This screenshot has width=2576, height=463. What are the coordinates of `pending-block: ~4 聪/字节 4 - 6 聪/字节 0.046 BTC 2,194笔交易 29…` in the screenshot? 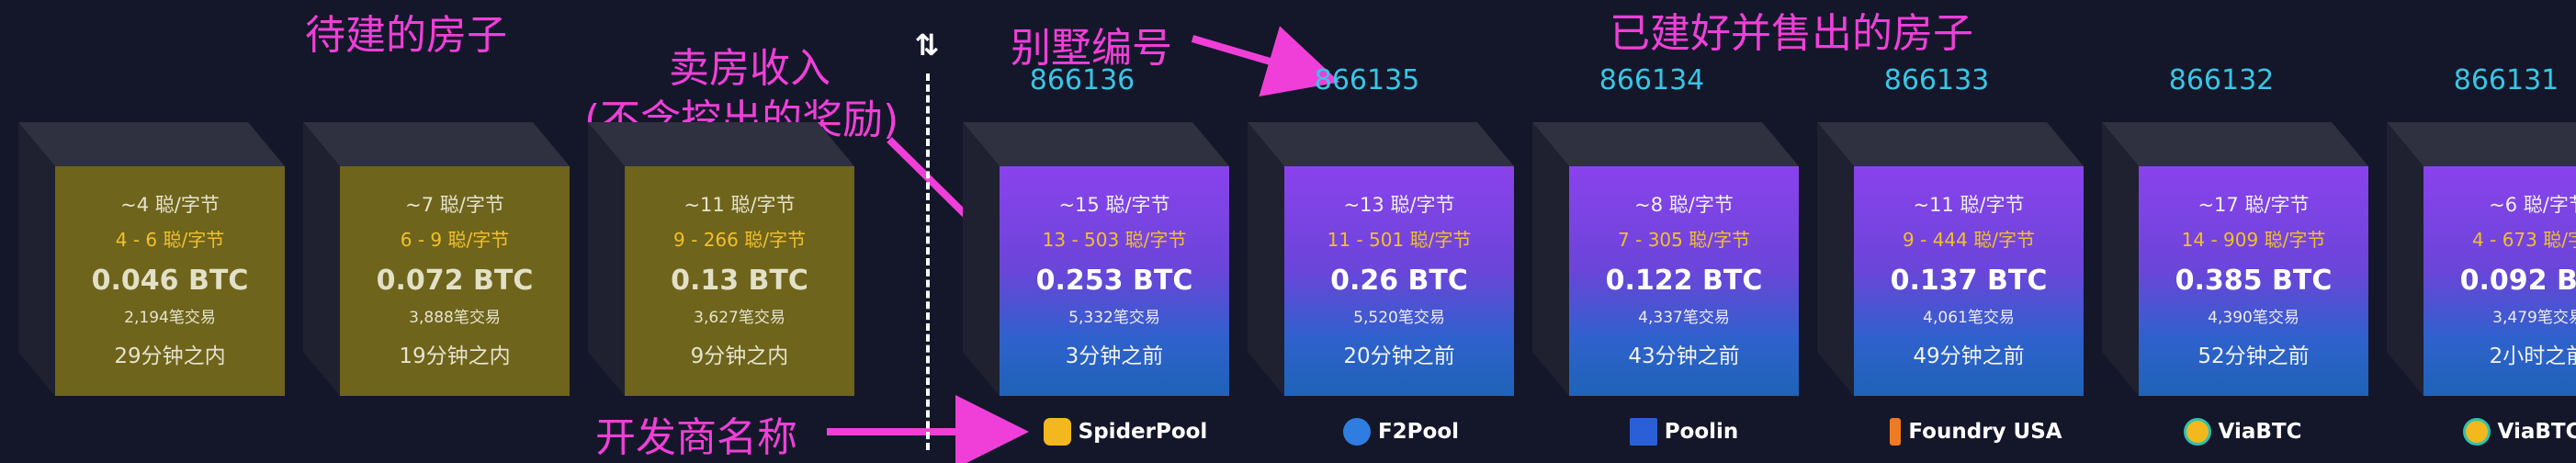 It's located at (151, 259).